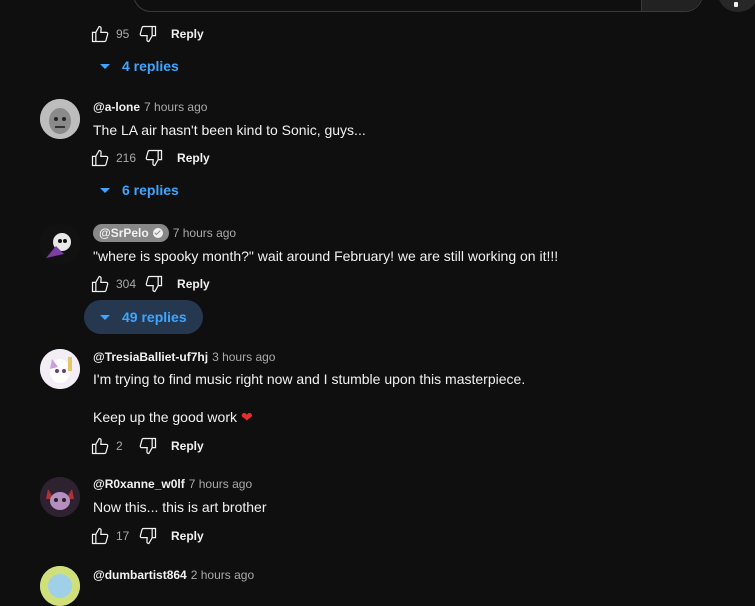 The width and height of the screenshot is (755, 606). I want to click on verified-check-icon, so click(157, 233).